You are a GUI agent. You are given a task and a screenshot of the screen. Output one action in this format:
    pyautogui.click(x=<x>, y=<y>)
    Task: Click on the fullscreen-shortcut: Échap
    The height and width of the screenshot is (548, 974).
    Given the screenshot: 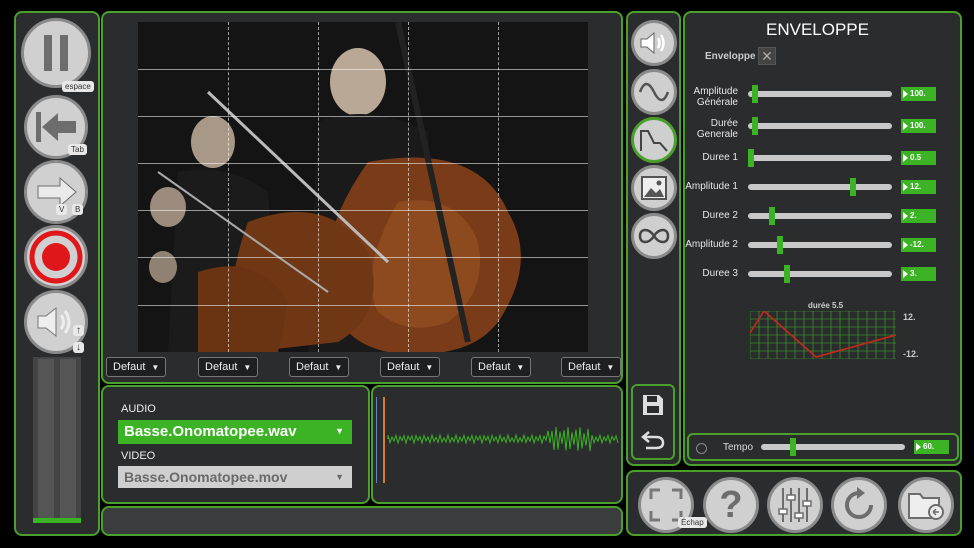 What is the action you would take?
    pyautogui.click(x=692, y=522)
    